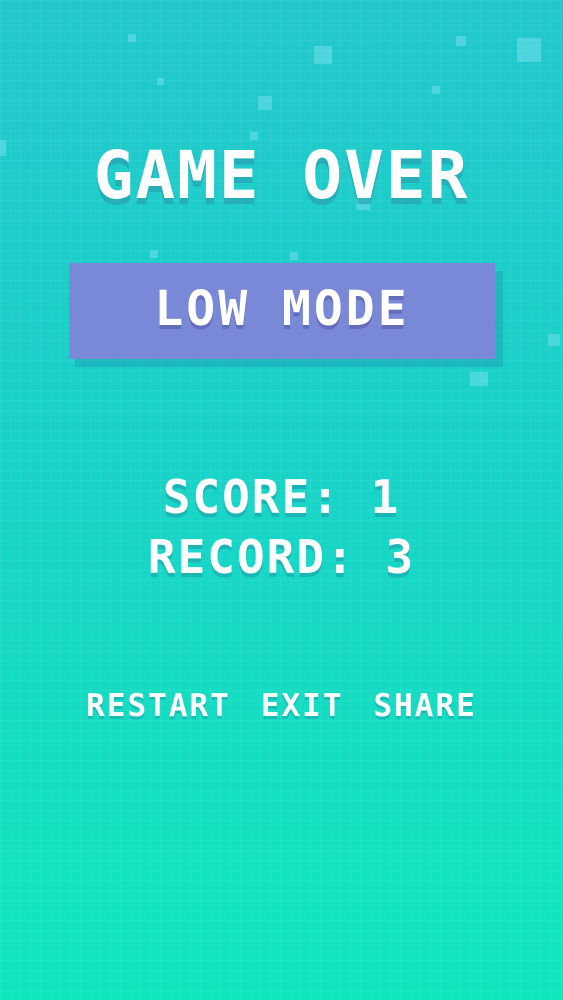 The image size is (563, 1000). Describe the element at coordinates (302, 706) in the screenshot. I see `exit-button: EXIT` at that location.